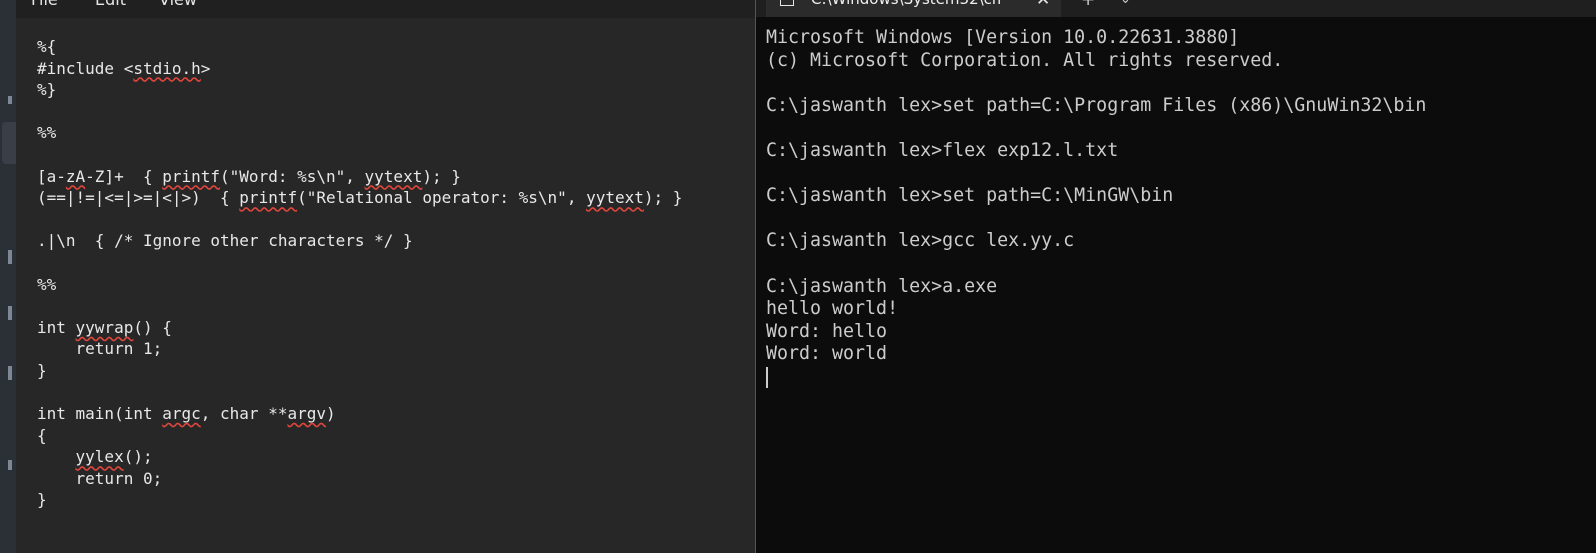 The image size is (1596, 553). I want to click on code-text: {, so click(42, 435).